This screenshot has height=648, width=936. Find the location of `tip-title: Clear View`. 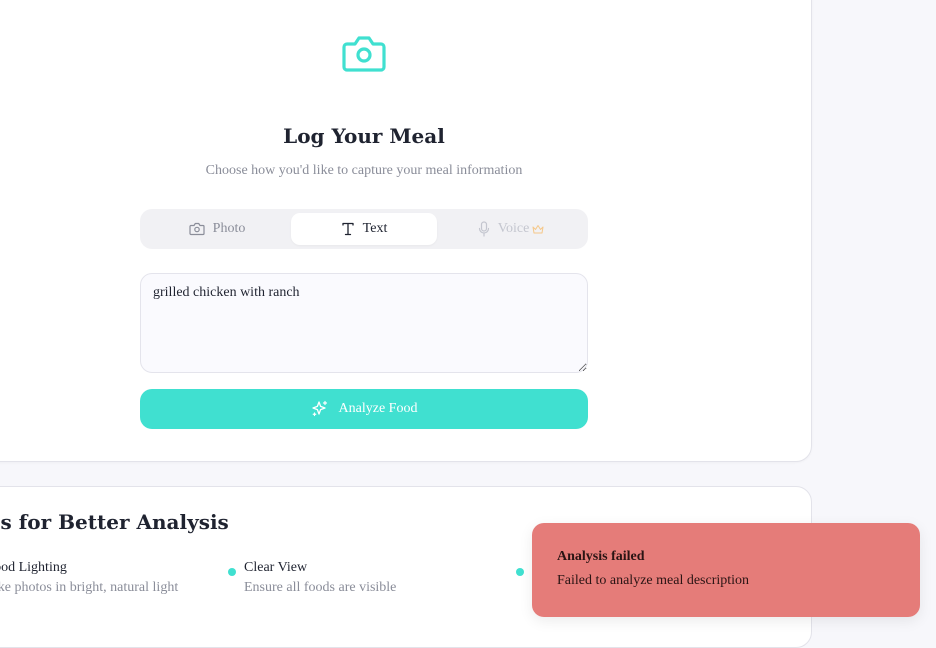

tip-title: Clear View is located at coordinates (276, 567).